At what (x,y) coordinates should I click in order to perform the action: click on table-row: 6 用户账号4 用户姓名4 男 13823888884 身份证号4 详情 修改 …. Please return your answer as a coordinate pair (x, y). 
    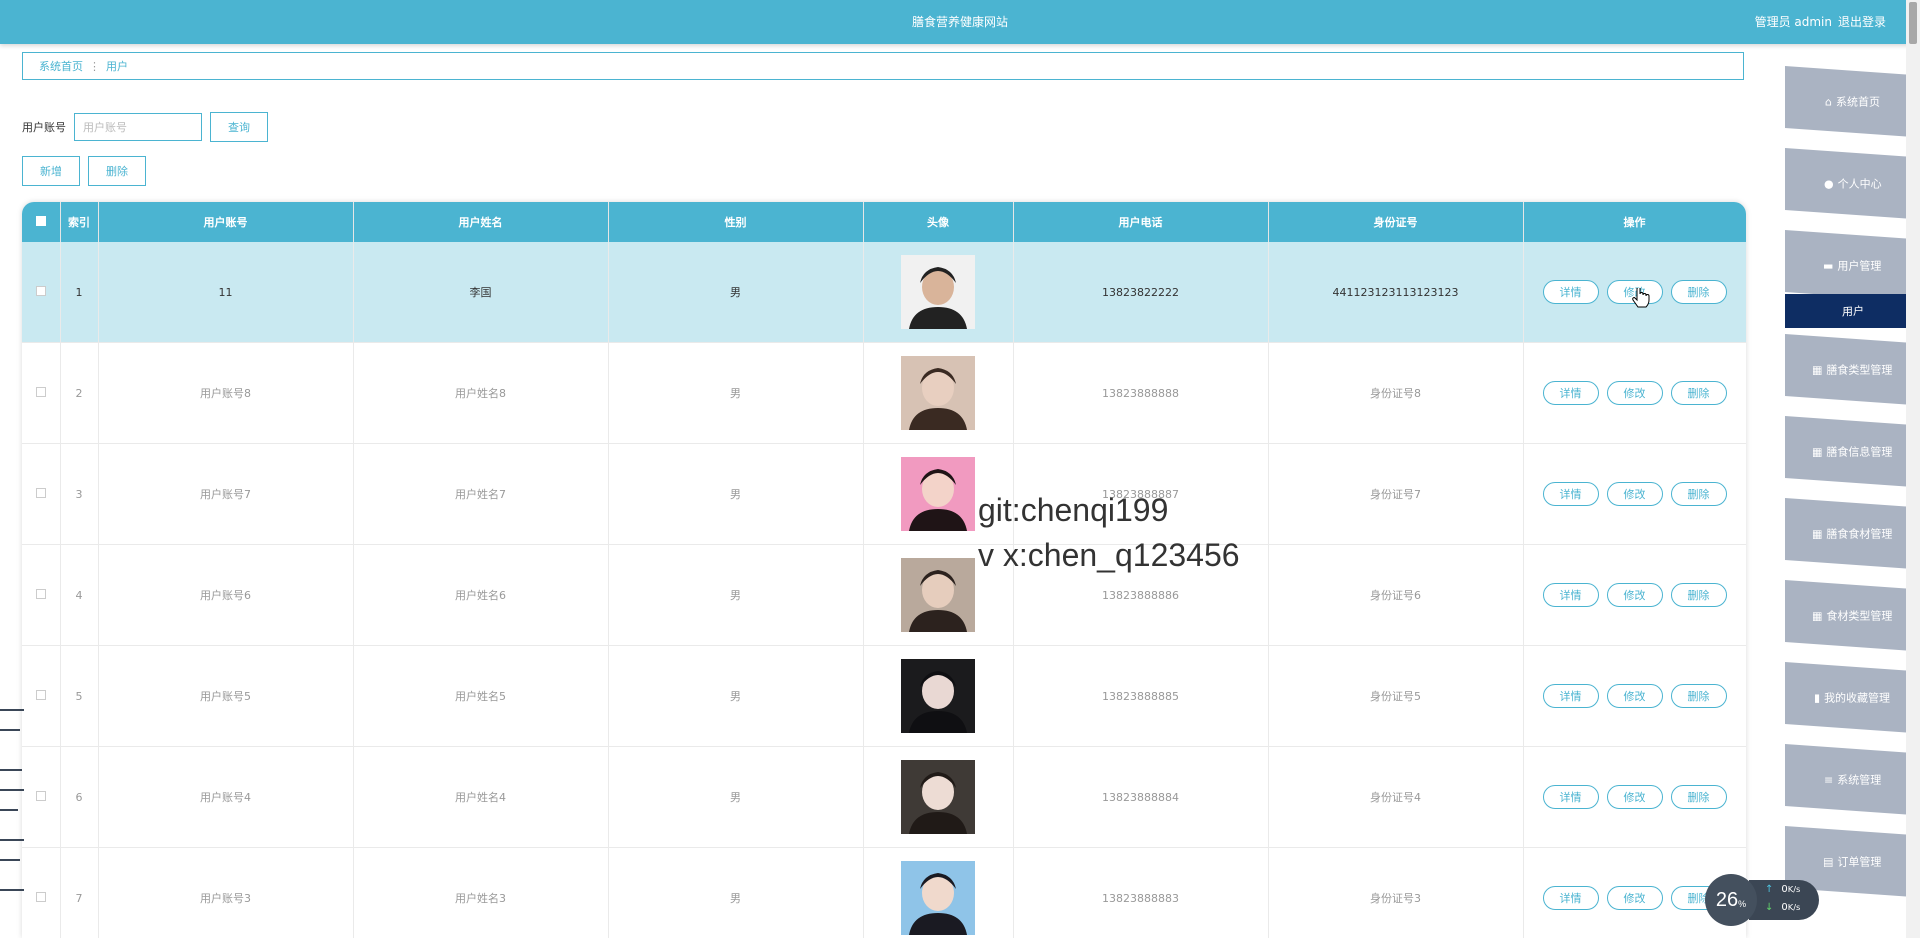
    Looking at the image, I should click on (884, 797).